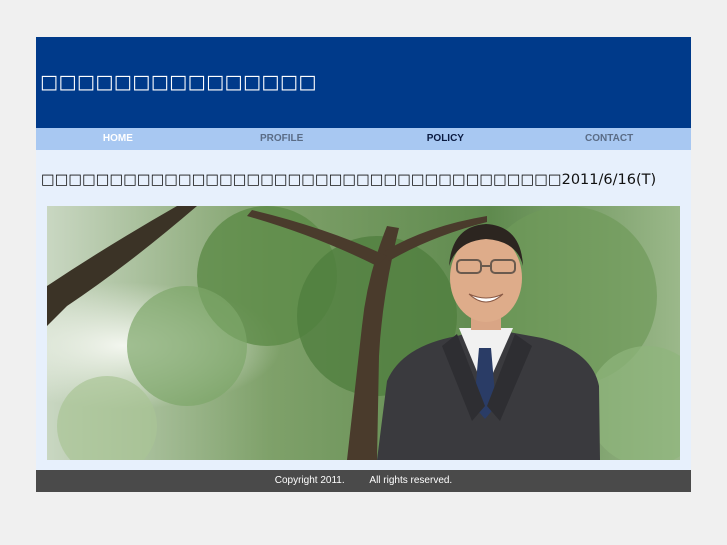  What do you see at coordinates (609, 139) in the screenshot?
I see `nav-item-contact: CONTACT` at bounding box center [609, 139].